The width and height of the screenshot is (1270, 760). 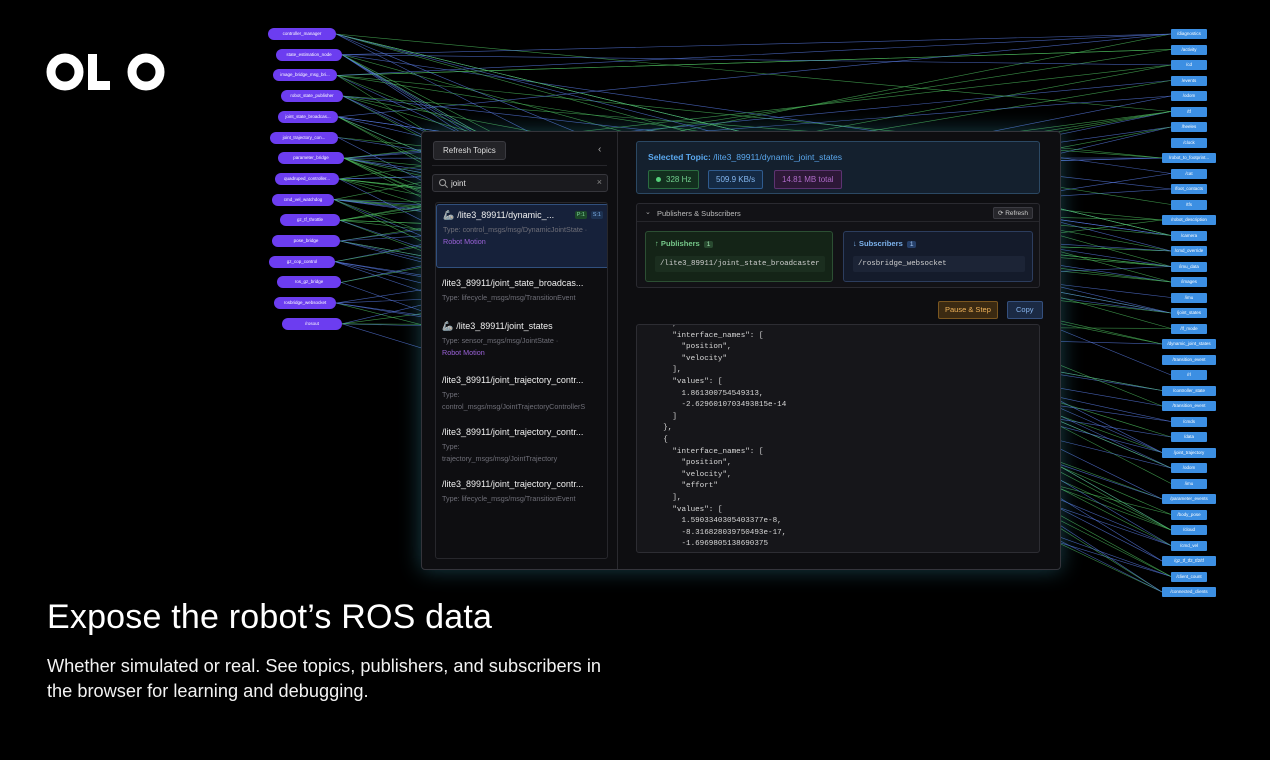 What do you see at coordinates (306, 241) in the screenshot?
I see `ros-node-pill: pose_bridge` at bounding box center [306, 241].